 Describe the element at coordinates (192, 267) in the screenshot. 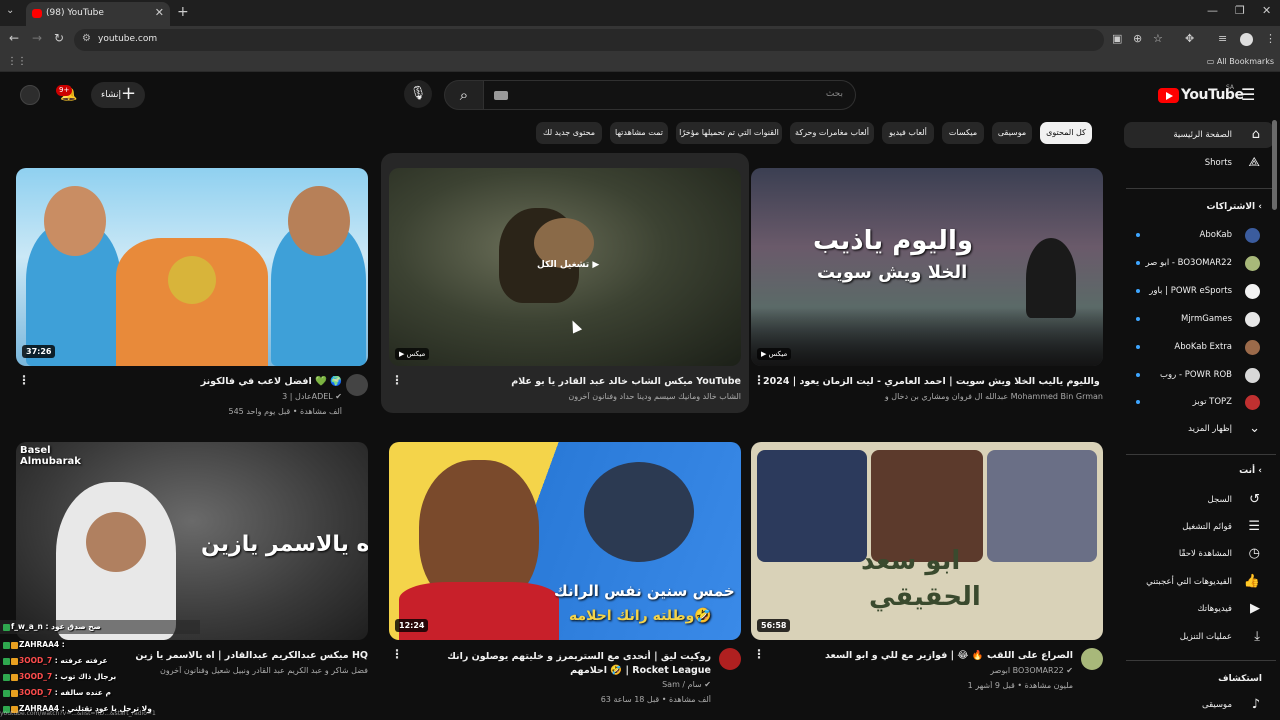

I see `video-thumbnail: 37:26` at that location.